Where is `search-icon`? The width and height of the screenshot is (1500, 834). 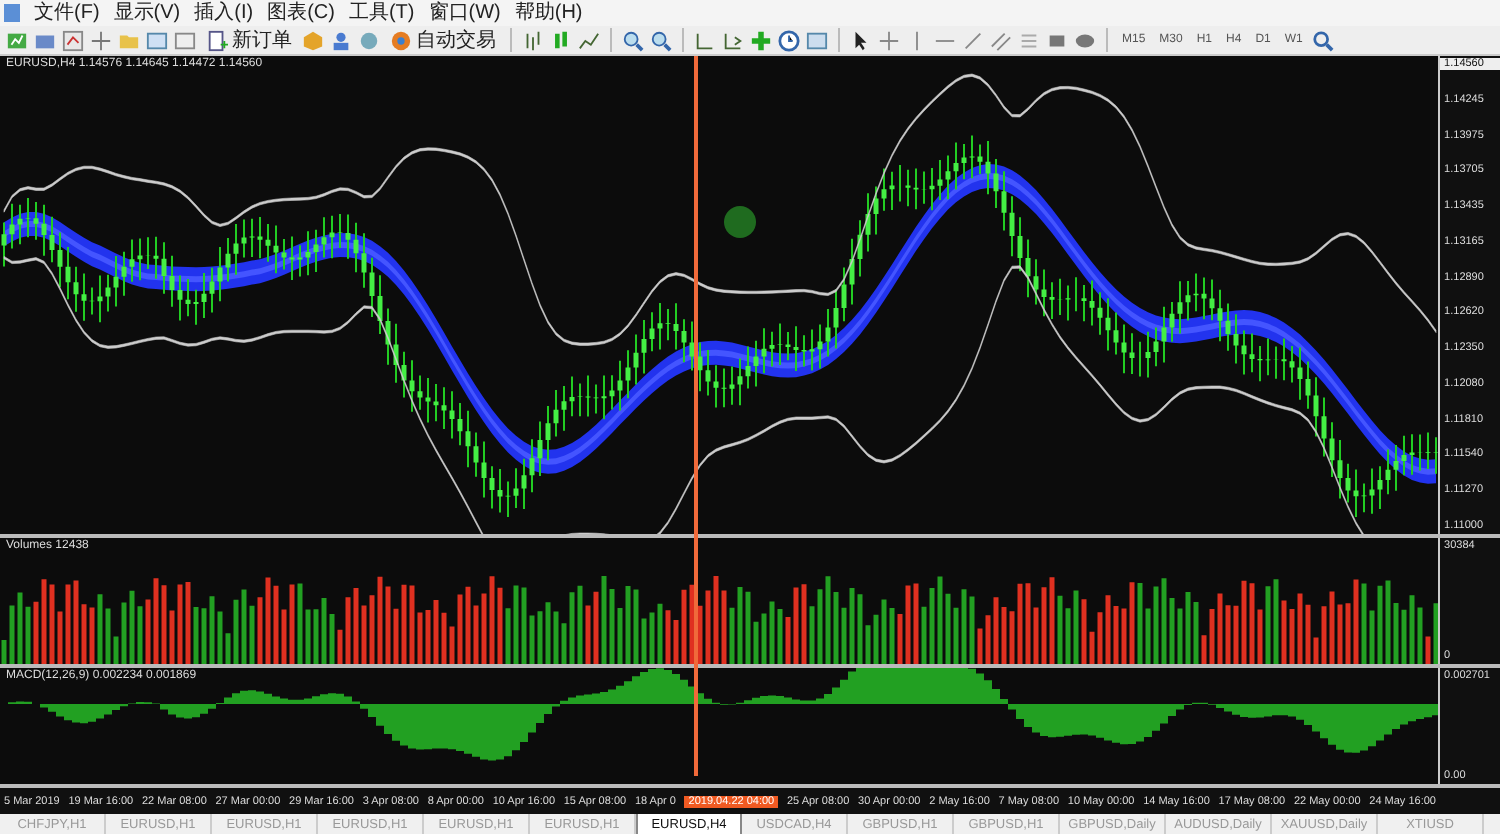 search-icon is located at coordinates (1323, 40).